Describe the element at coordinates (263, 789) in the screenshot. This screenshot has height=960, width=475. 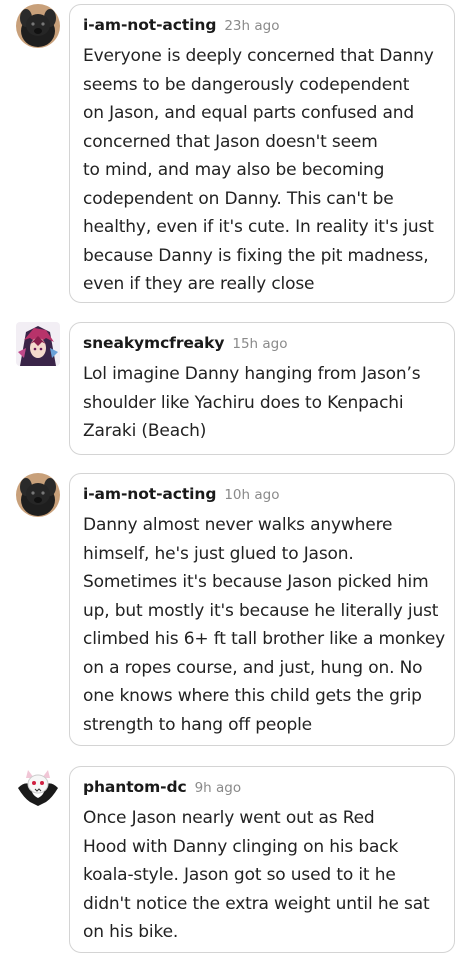
I see `comment-meta: phantom-dc 9h ago` at that location.